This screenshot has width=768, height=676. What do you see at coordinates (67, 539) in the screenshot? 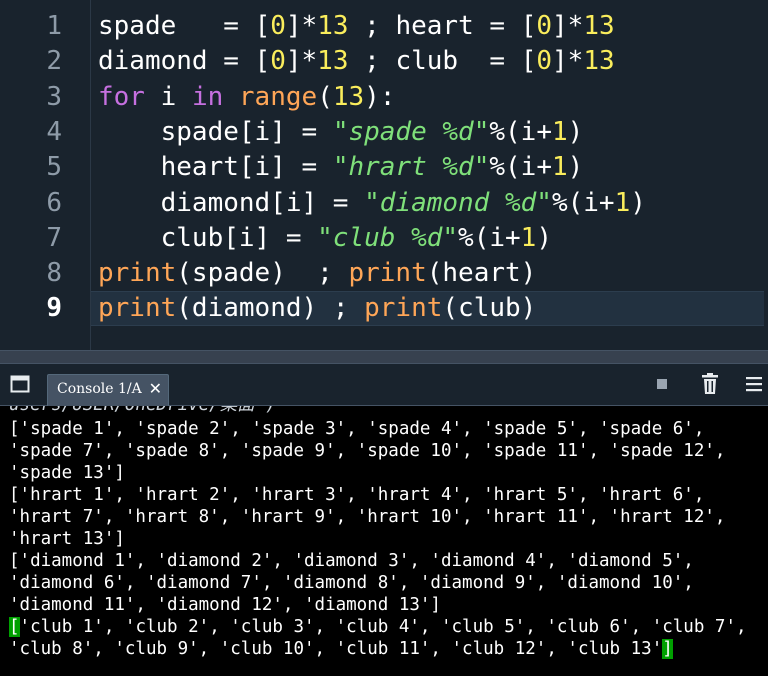
I see `console-line: 'hrart 13']` at bounding box center [67, 539].